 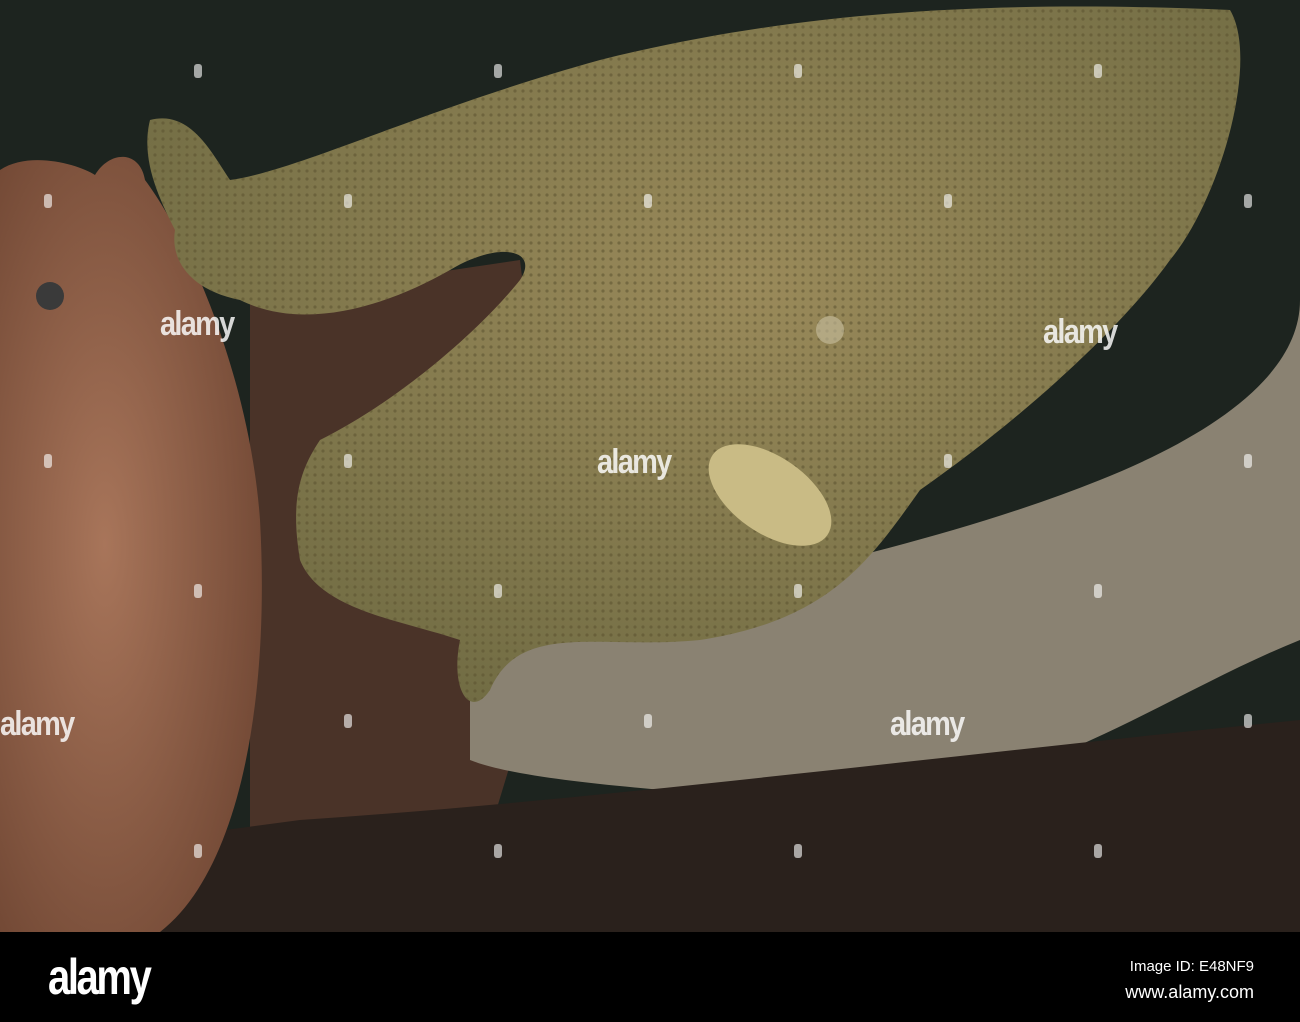 I want to click on frogfish-eye, so click(x=830, y=330).